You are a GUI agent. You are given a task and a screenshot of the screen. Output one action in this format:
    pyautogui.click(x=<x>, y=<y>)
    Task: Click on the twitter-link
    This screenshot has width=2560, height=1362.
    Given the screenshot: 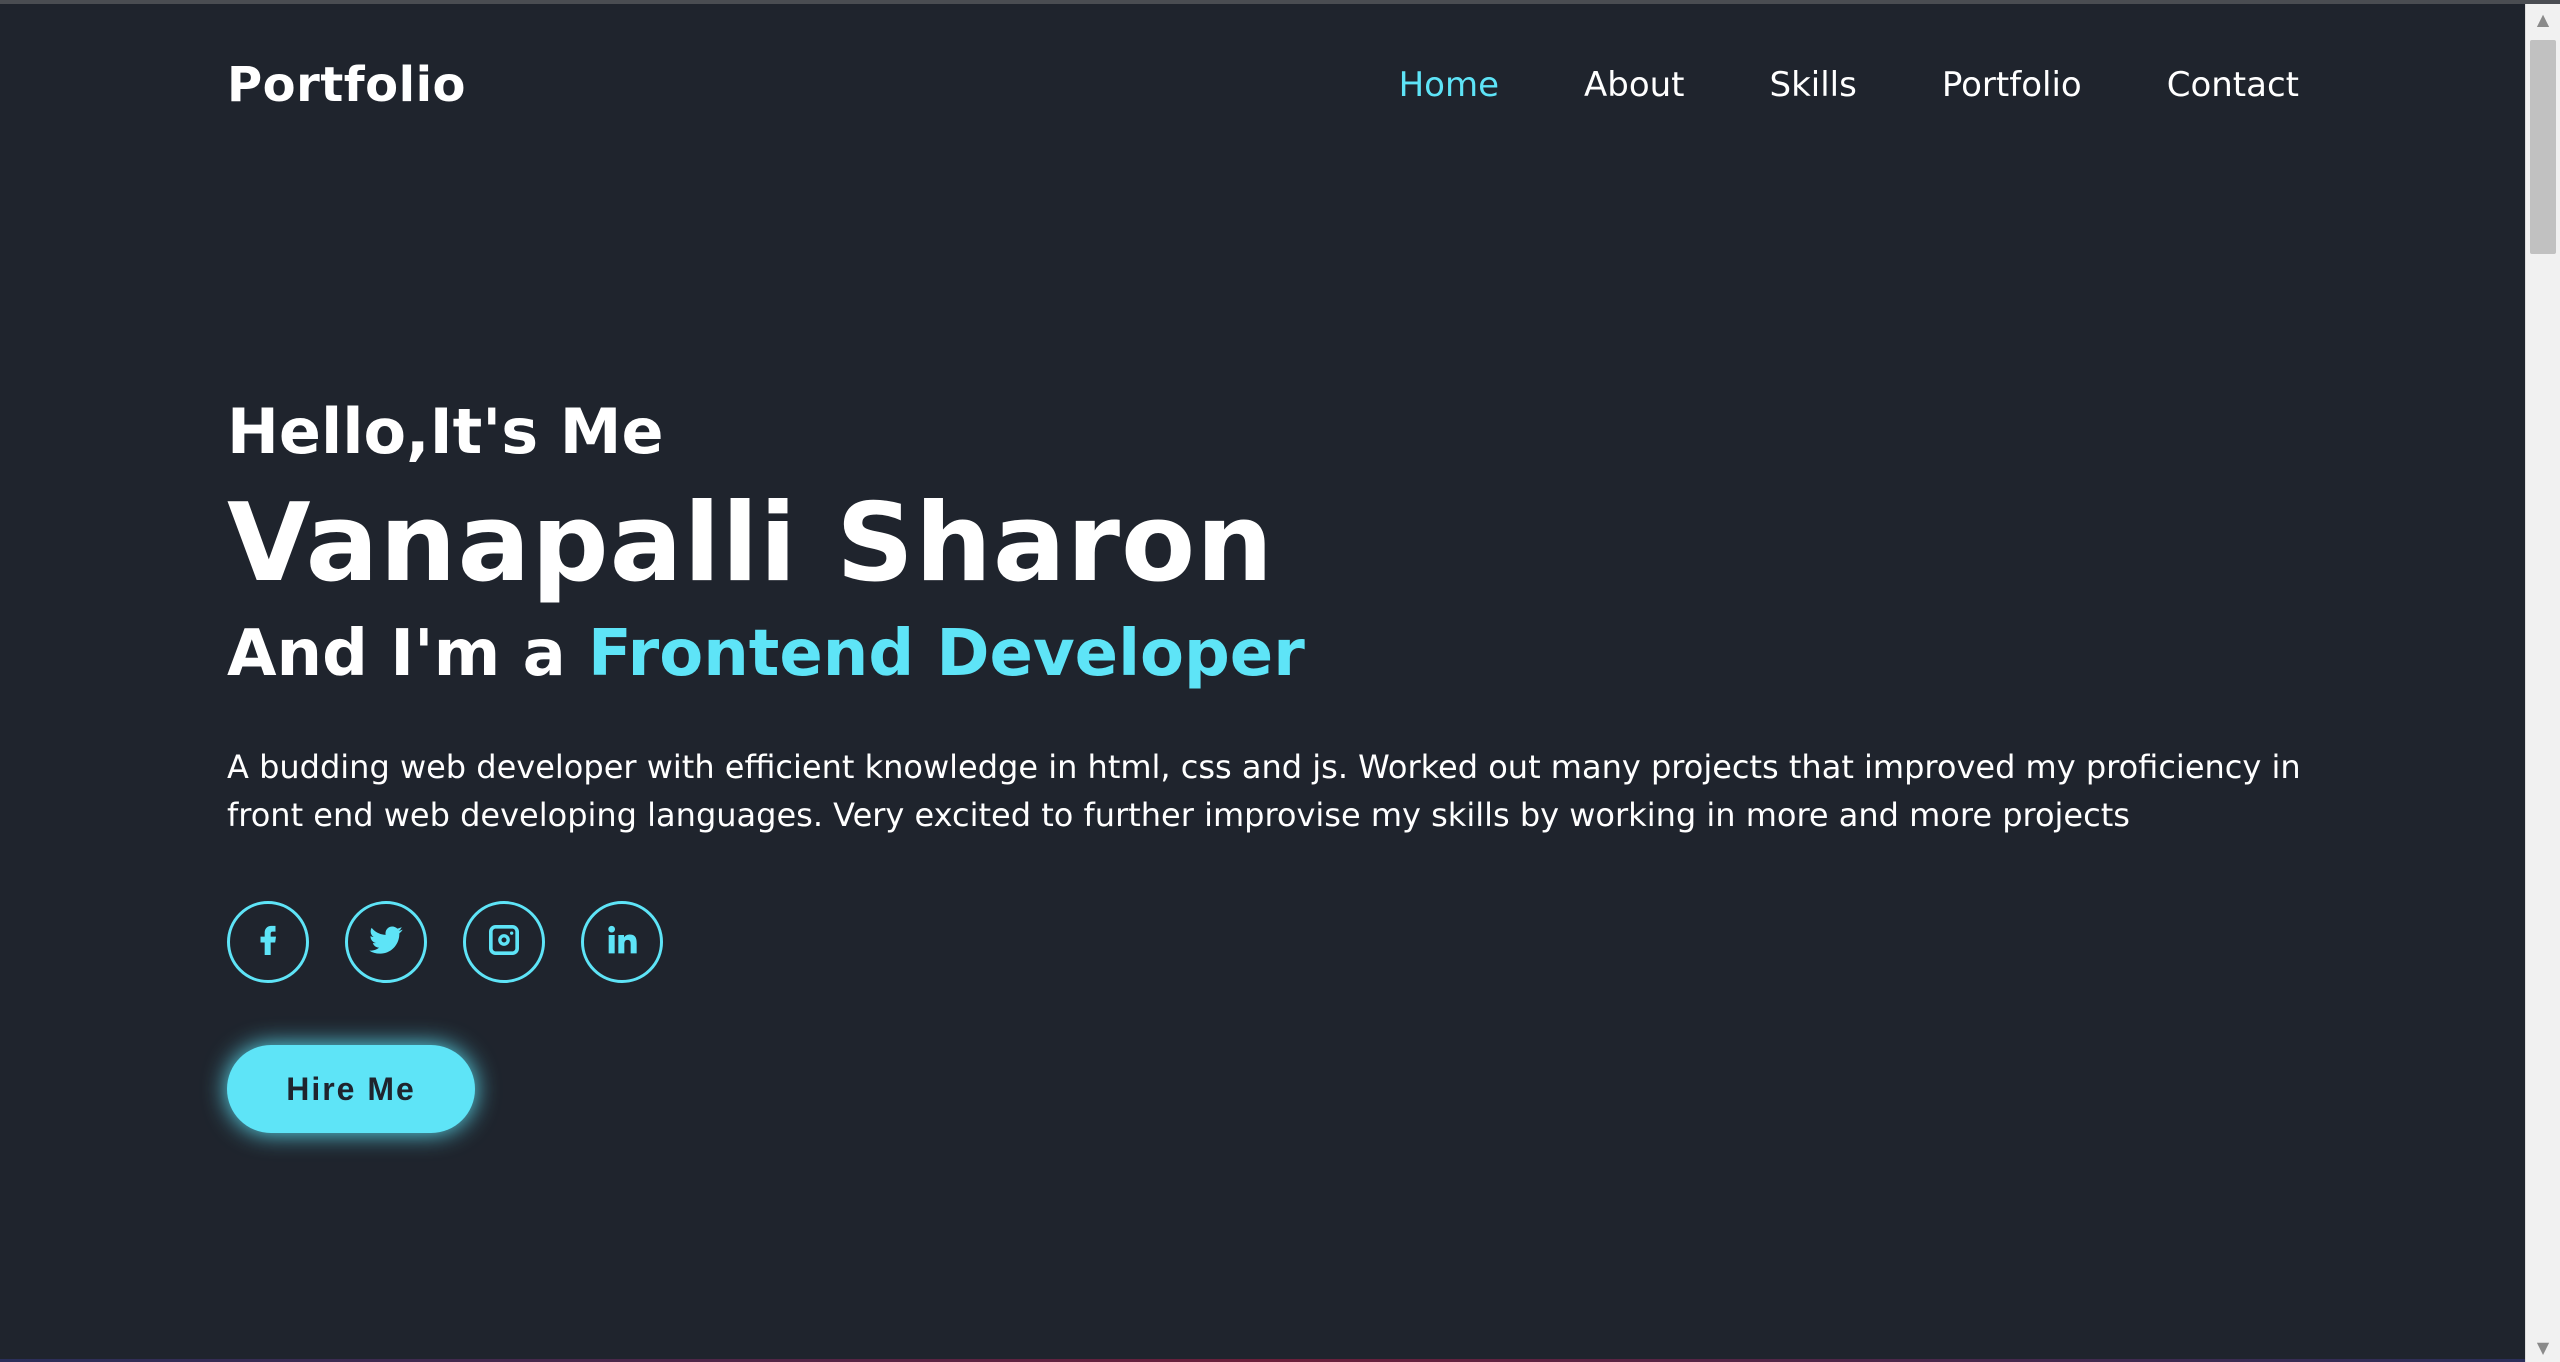 What is the action you would take?
    pyautogui.click(x=386, y=942)
    